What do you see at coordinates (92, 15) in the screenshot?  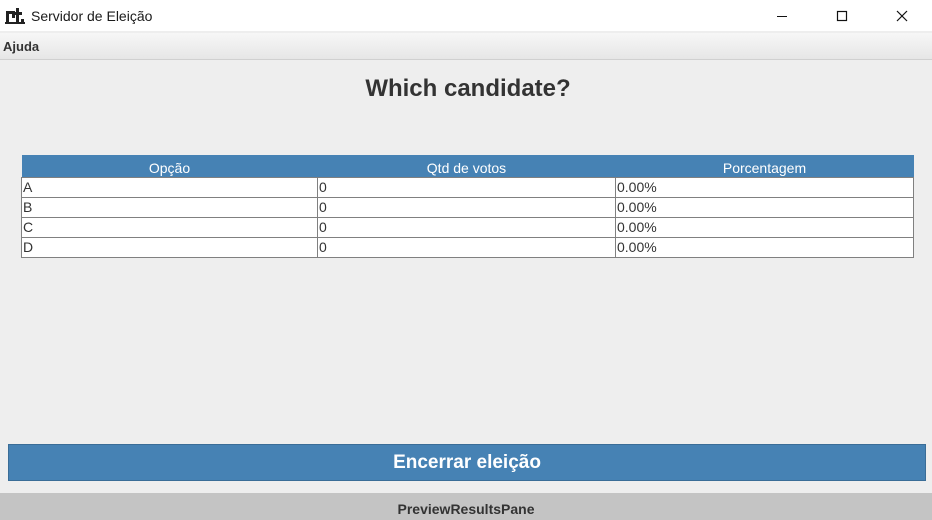 I see `window-title: Servidor de Eleição` at bounding box center [92, 15].